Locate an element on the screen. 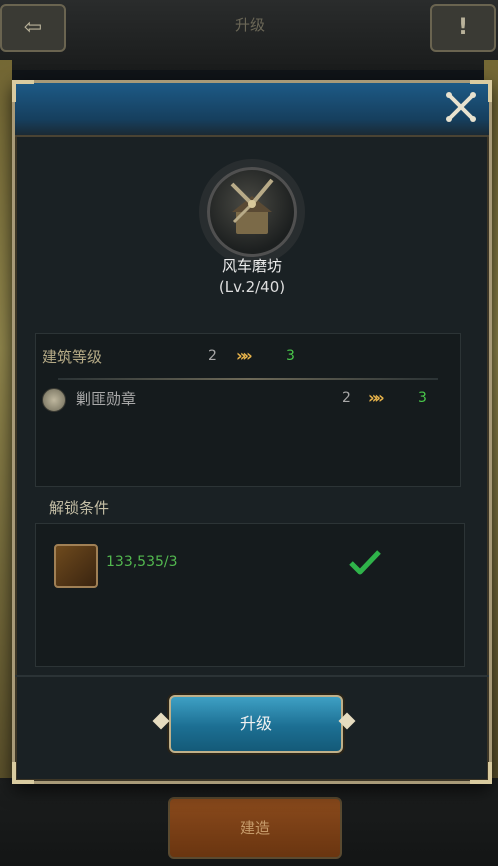  windmill-icon is located at coordinates (252, 212).